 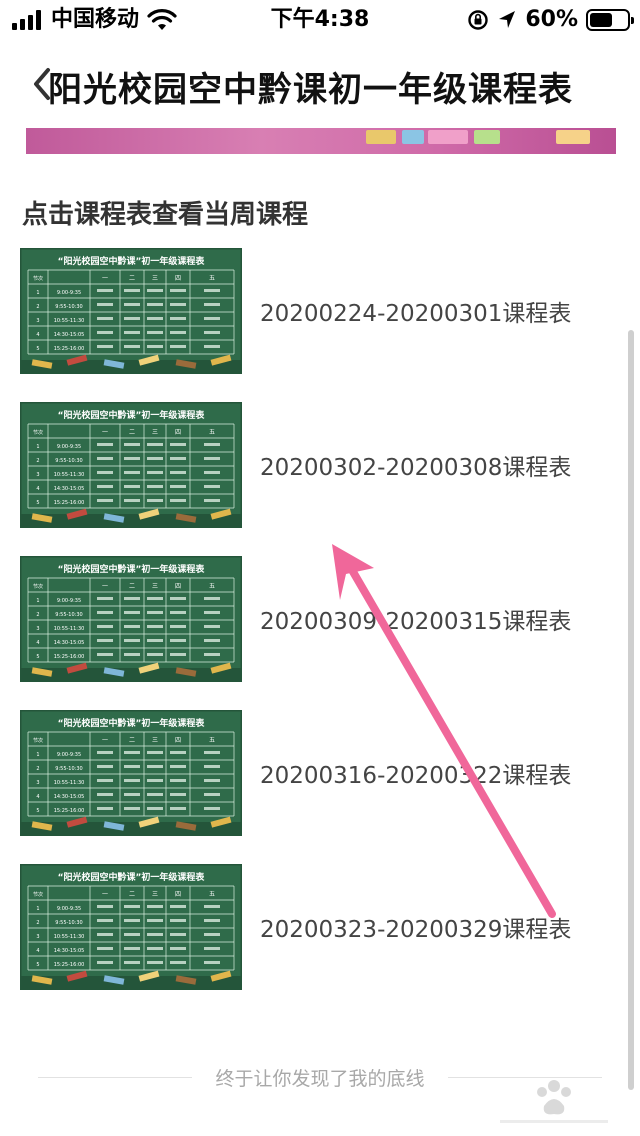 What do you see at coordinates (415, 619) in the screenshot?
I see `schedule-label: 20200309-20200315课程表` at bounding box center [415, 619].